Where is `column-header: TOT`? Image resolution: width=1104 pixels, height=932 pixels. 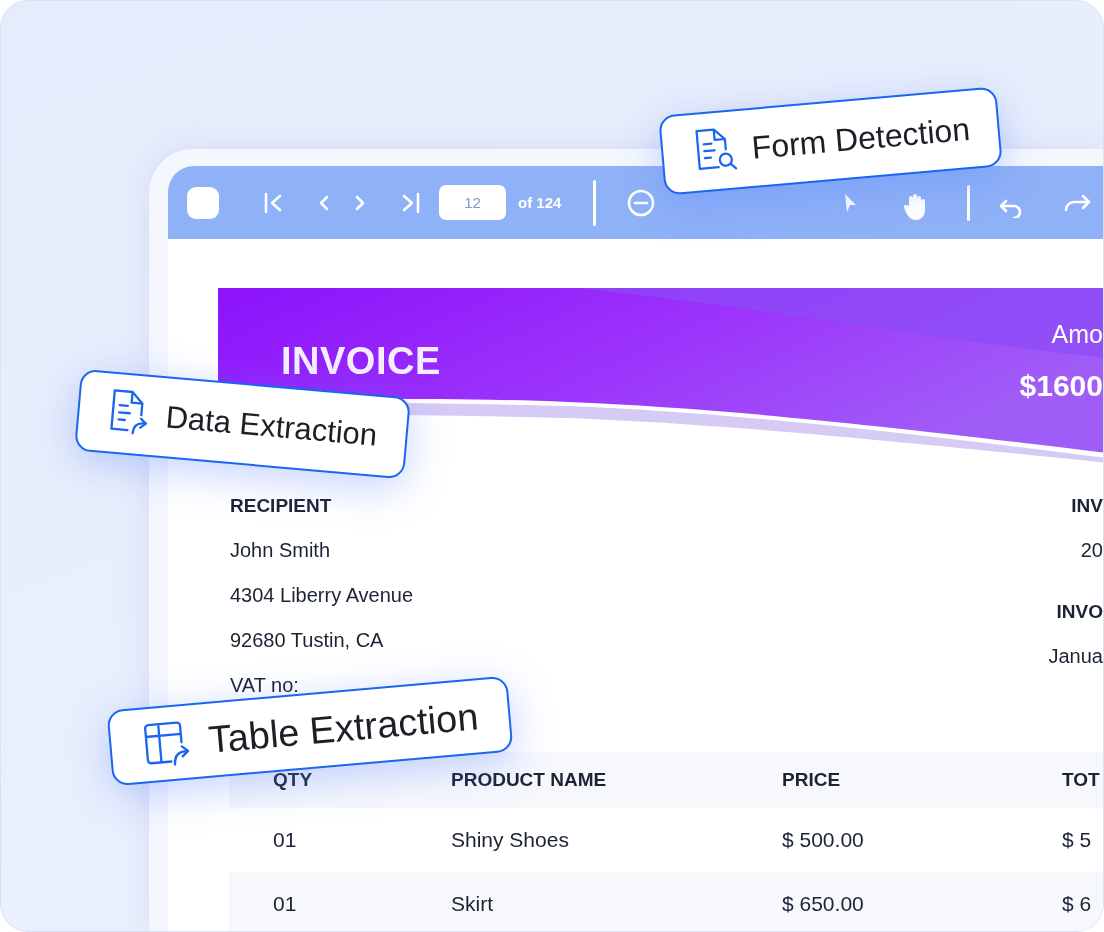 column-header: TOT is located at coordinates (1081, 780).